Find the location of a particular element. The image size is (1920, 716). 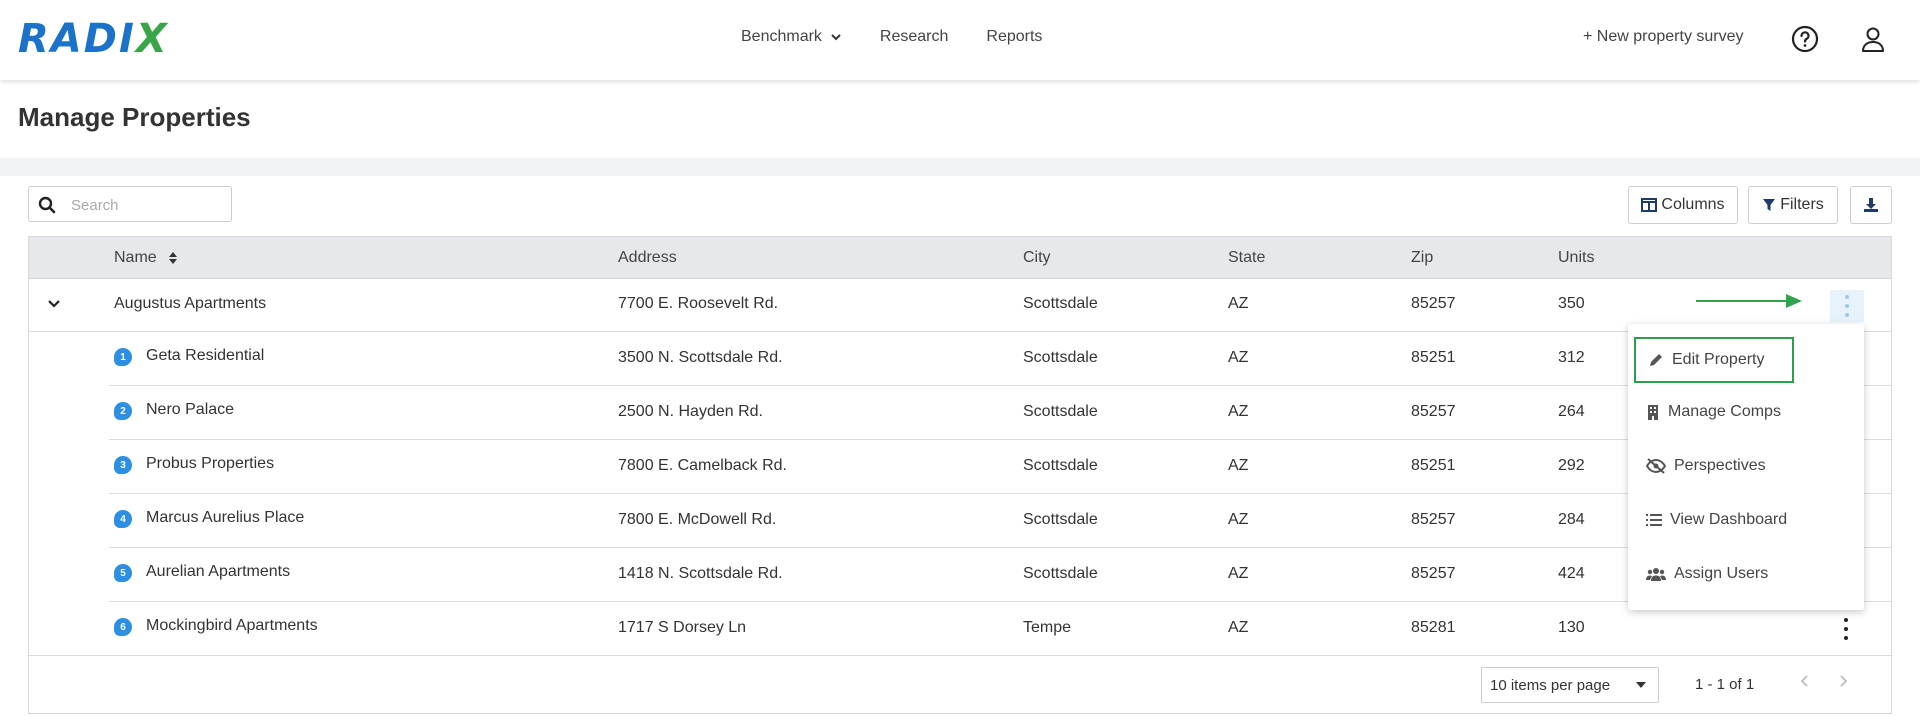

cell-name: Marcus Aurelius Place is located at coordinates (225, 518).